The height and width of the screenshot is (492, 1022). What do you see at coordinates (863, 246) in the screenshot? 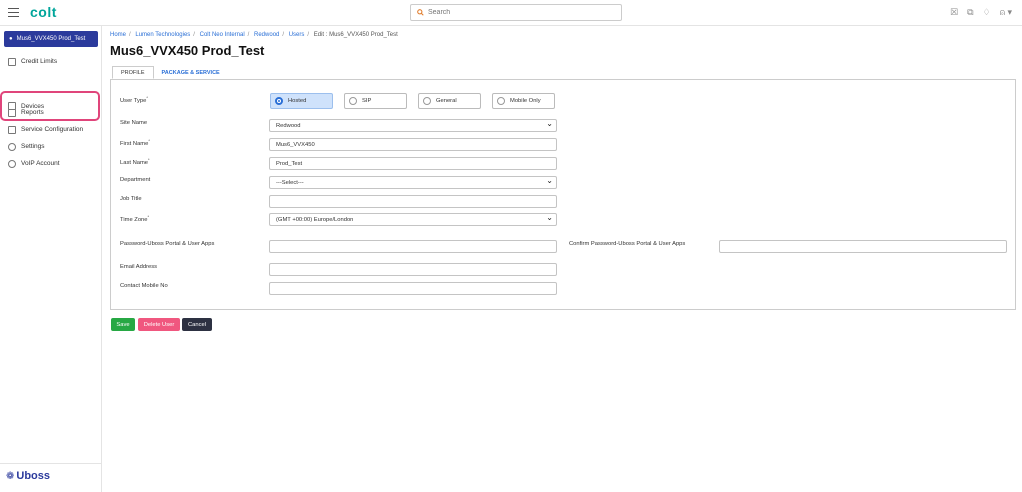
I see `confirm-password-field` at bounding box center [863, 246].